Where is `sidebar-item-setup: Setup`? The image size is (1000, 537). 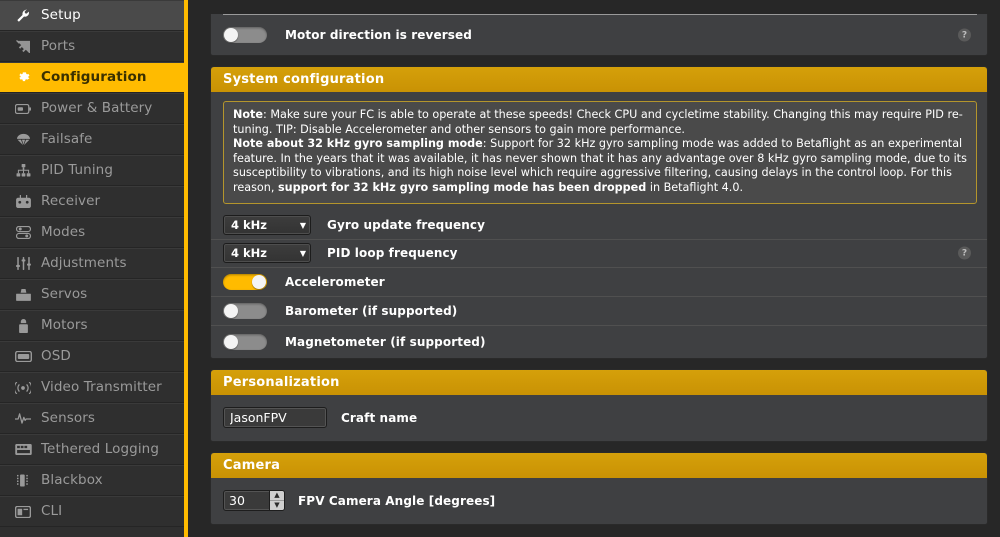 sidebar-item-setup: Setup is located at coordinates (92, 15).